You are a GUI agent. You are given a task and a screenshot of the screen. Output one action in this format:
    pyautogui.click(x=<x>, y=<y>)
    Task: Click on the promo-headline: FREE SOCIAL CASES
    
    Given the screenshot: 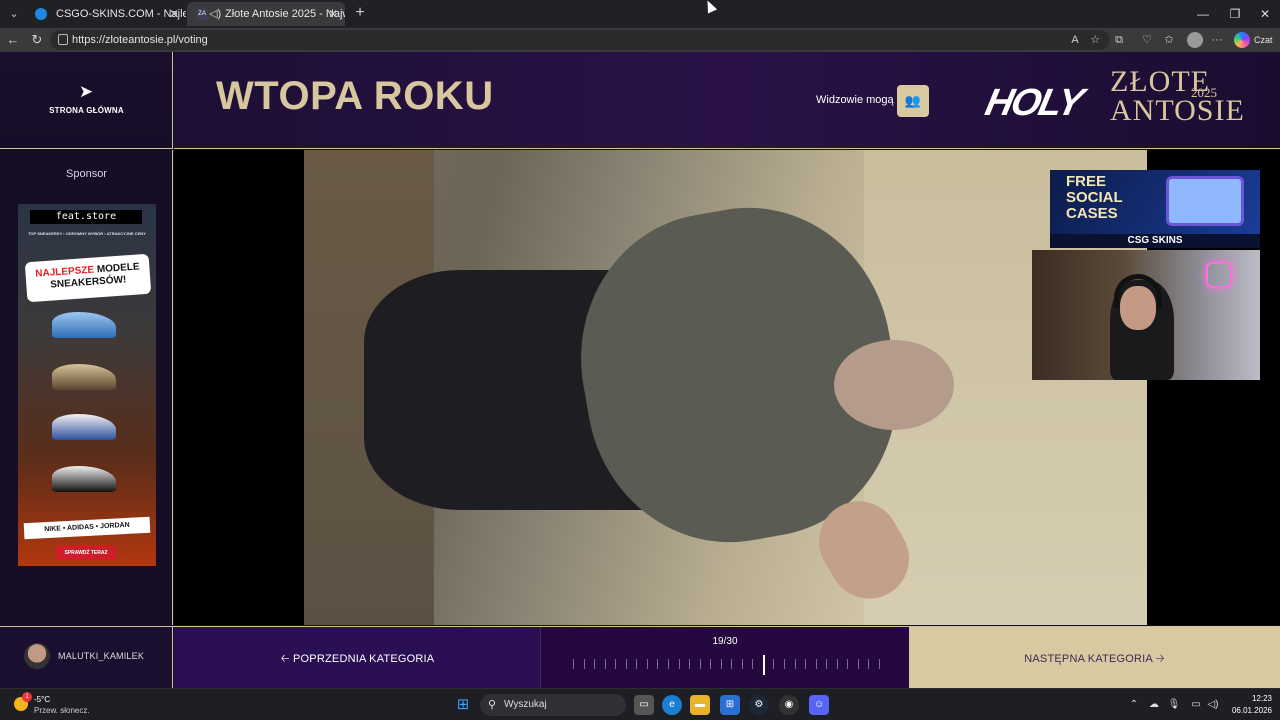 What is the action you would take?
    pyautogui.click(x=1094, y=197)
    